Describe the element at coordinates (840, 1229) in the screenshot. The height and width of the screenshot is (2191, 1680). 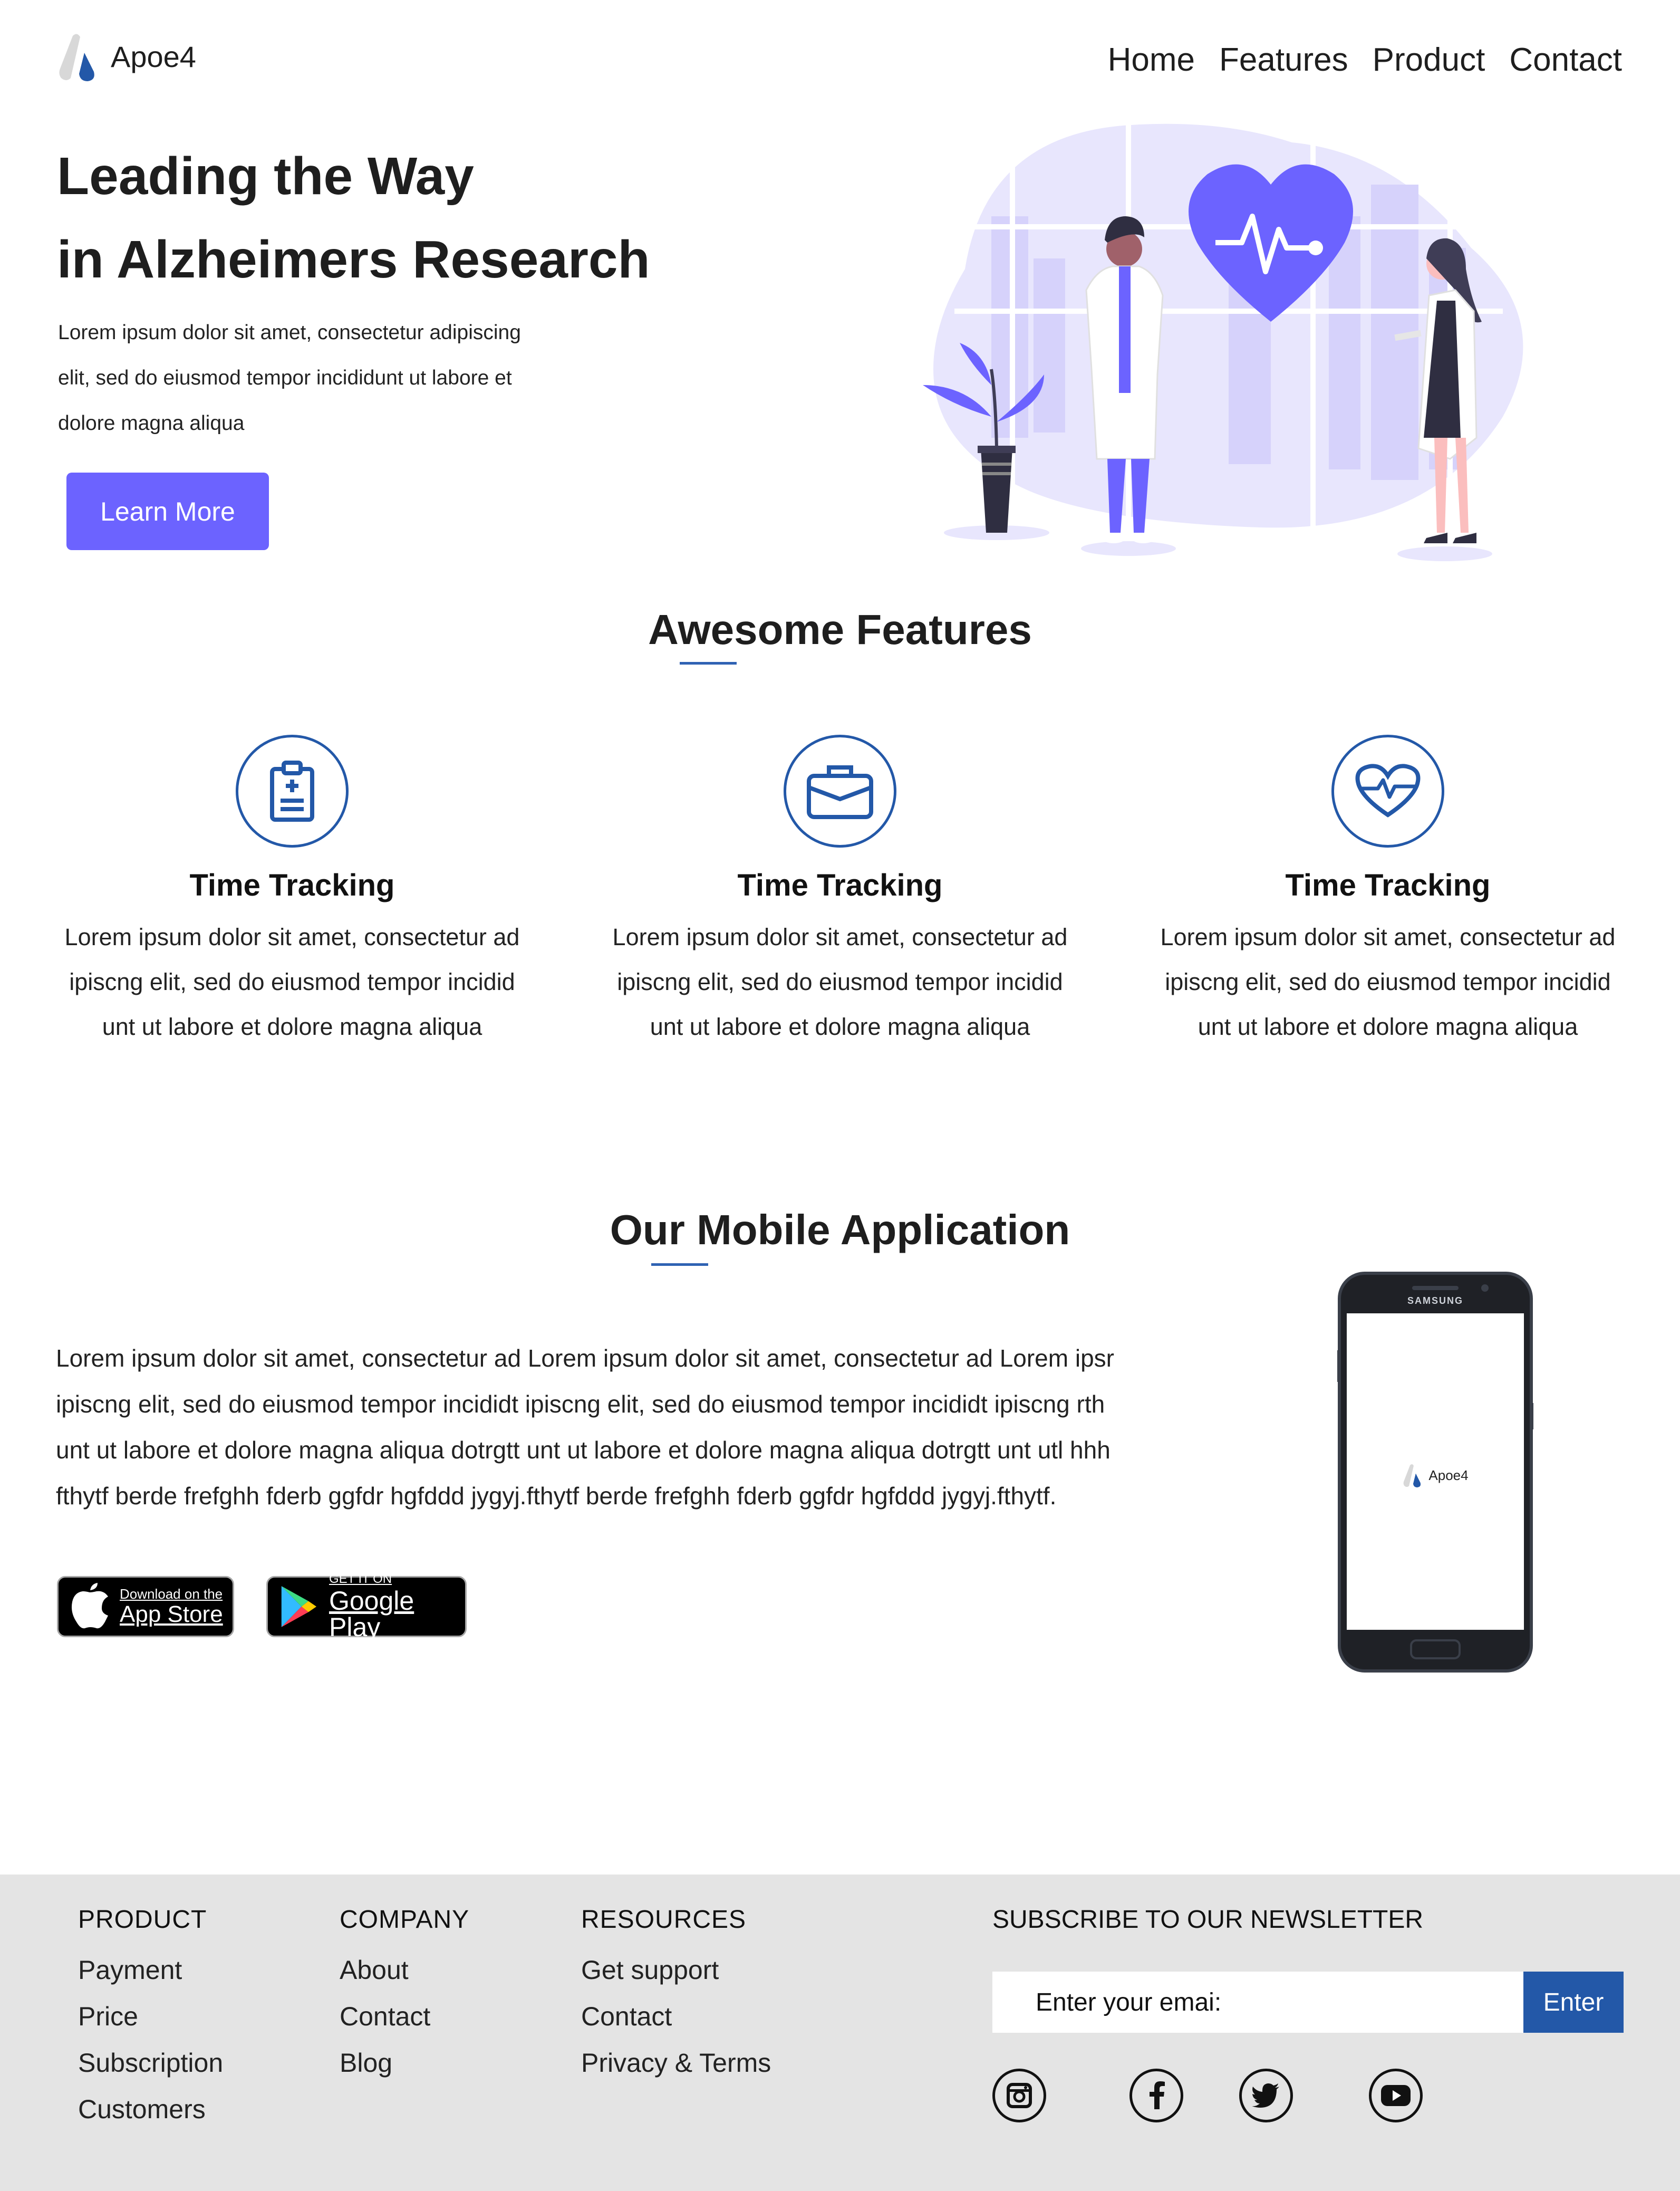
I see `mobile-app-title: Our Mobile Application` at that location.